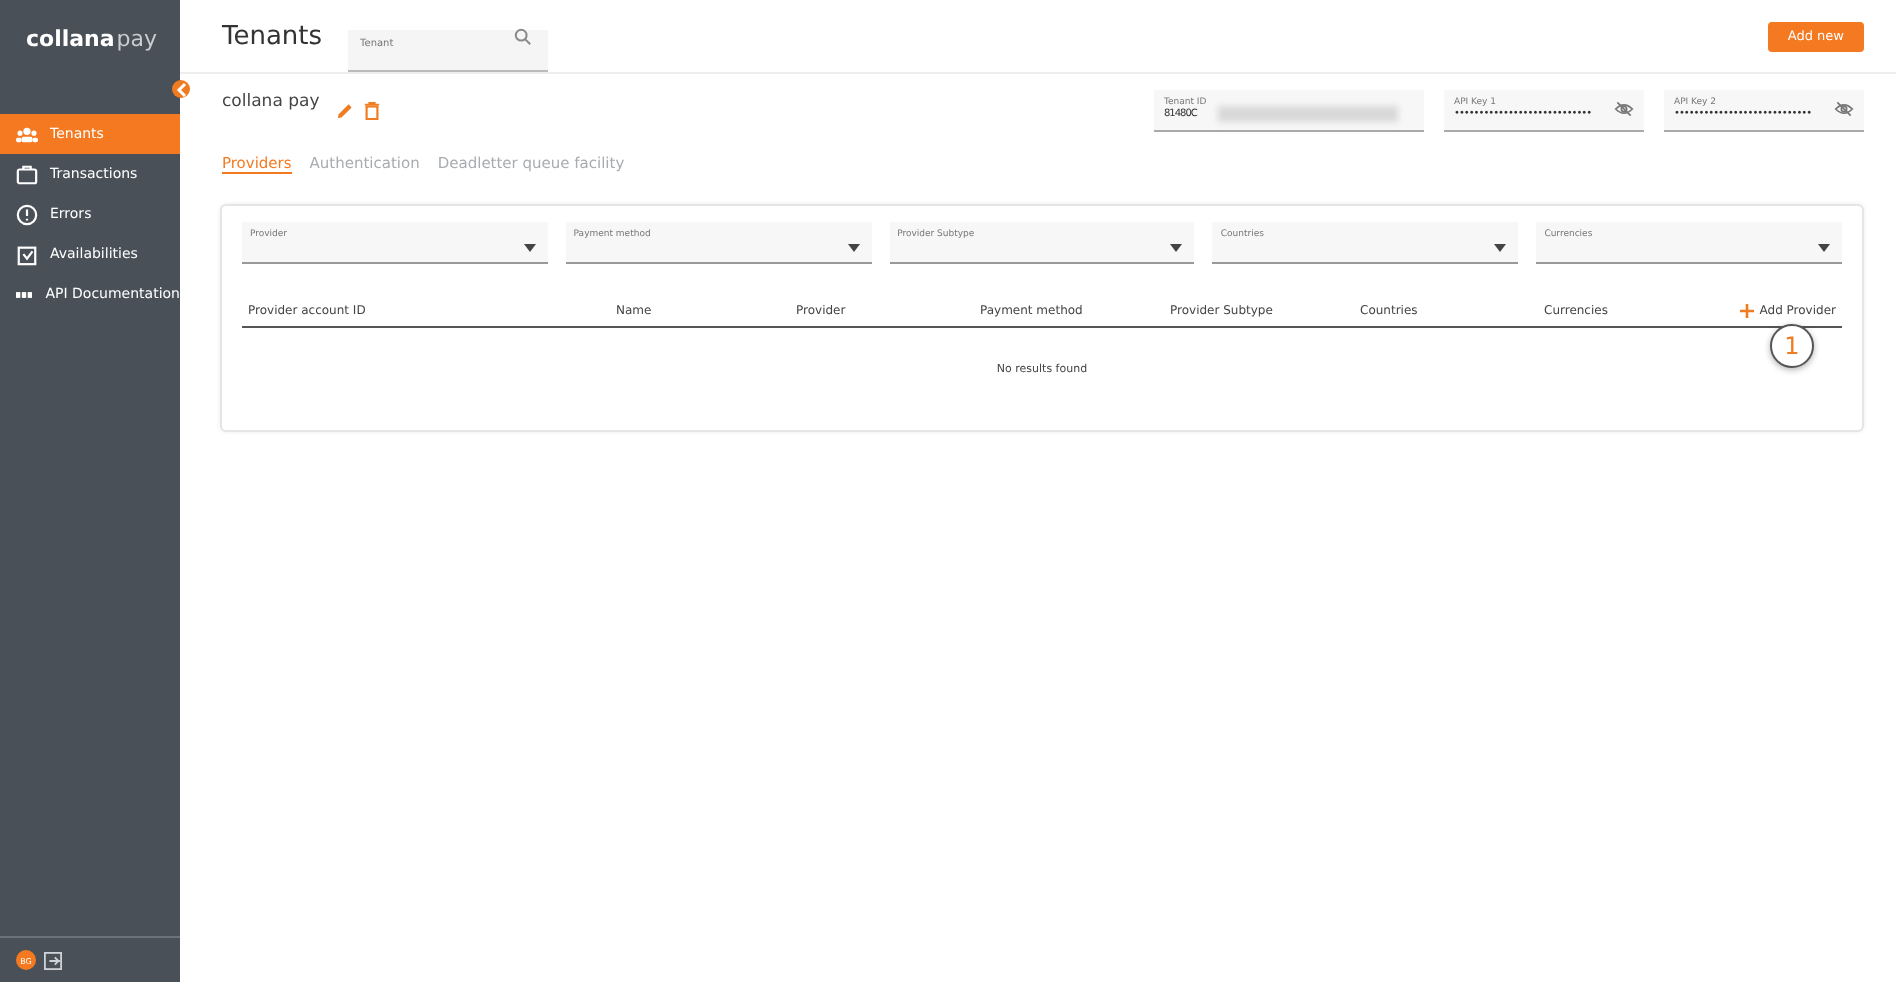 The image size is (1896, 982). Describe the element at coordinates (70, 39) in the screenshot. I see `logo-brand: collana` at that location.